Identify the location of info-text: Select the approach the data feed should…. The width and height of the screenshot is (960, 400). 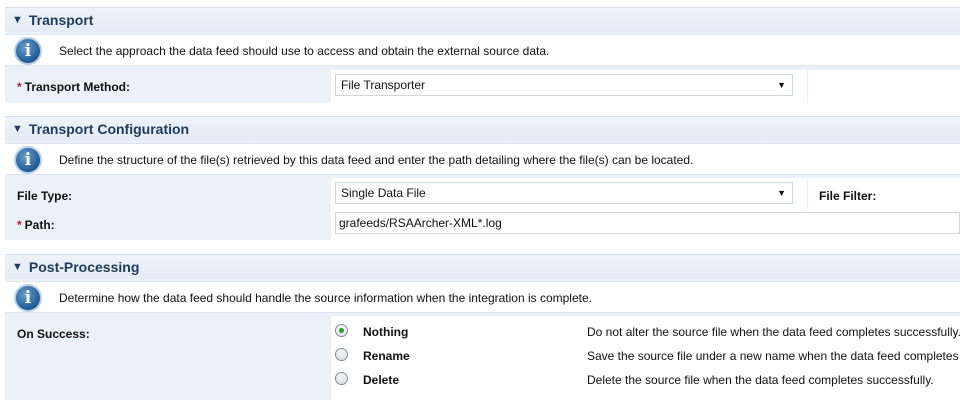
(304, 51).